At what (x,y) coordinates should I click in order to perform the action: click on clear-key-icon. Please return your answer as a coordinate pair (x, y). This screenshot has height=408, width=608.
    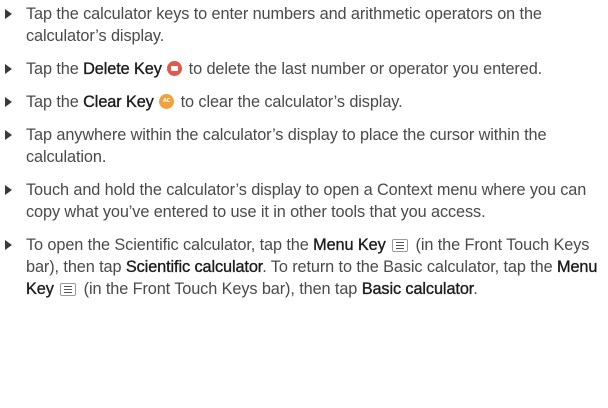
    Looking at the image, I should click on (167, 101).